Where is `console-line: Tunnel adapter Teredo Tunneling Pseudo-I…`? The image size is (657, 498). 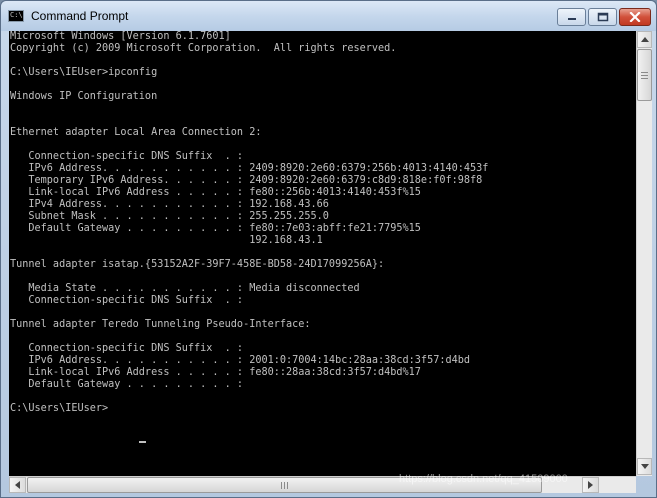 console-line: Tunnel adapter Teredo Tunneling Pseudo-I… is located at coordinates (160, 324).